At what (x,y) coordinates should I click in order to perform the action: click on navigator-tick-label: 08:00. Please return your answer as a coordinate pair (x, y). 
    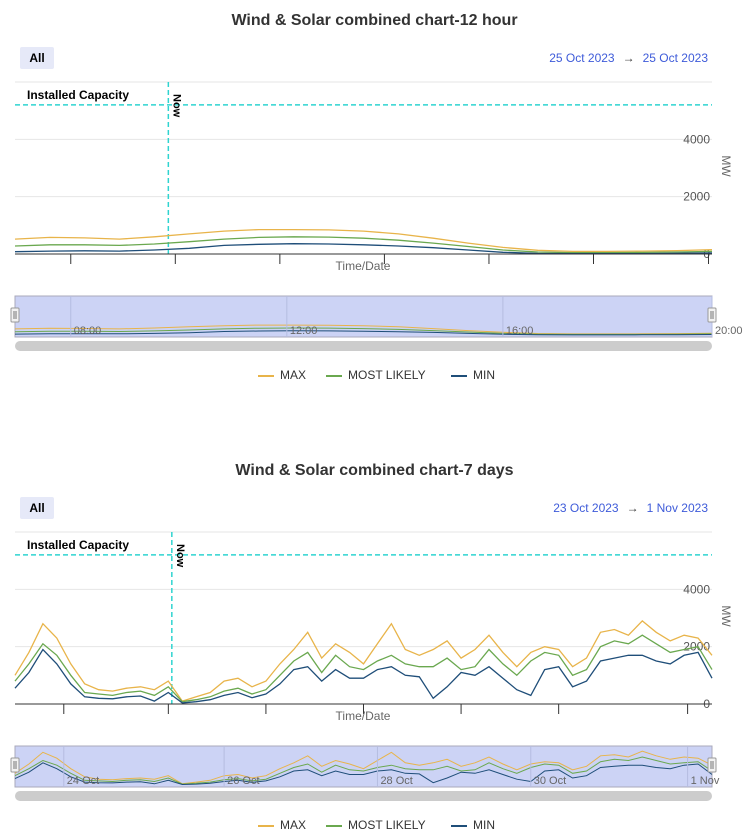
    Looking at the image, I should click on (88, 331).